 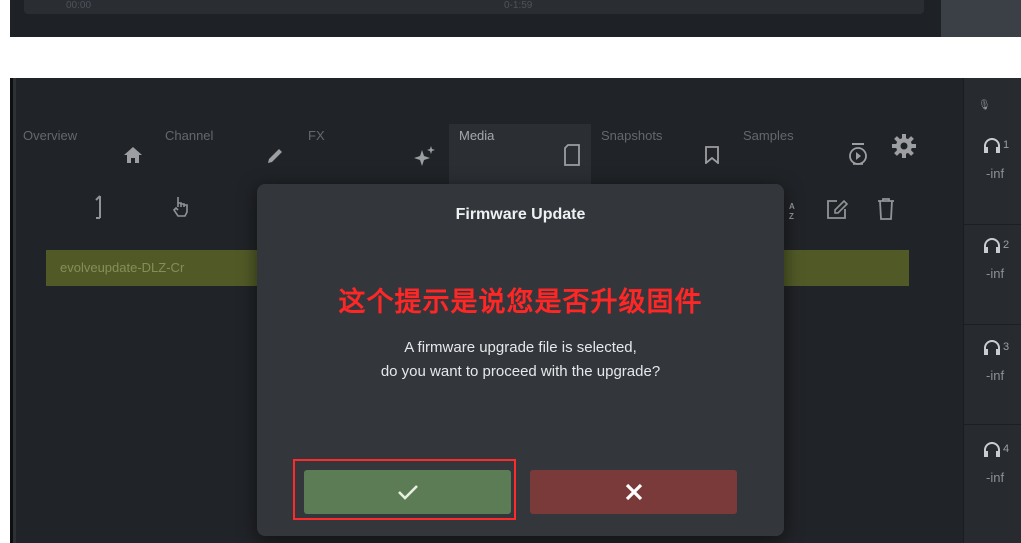 What do you see at coordinates (79, 5) in the screenshot?
I see `timeline-start-time: 00:00` at bounding box center [79, 5].